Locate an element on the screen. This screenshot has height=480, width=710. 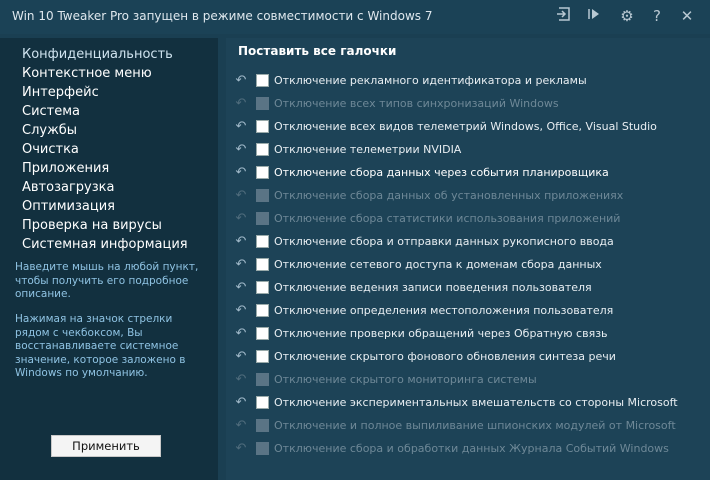
sidebar-item-services: Службы is located at coordinates (49, 130).